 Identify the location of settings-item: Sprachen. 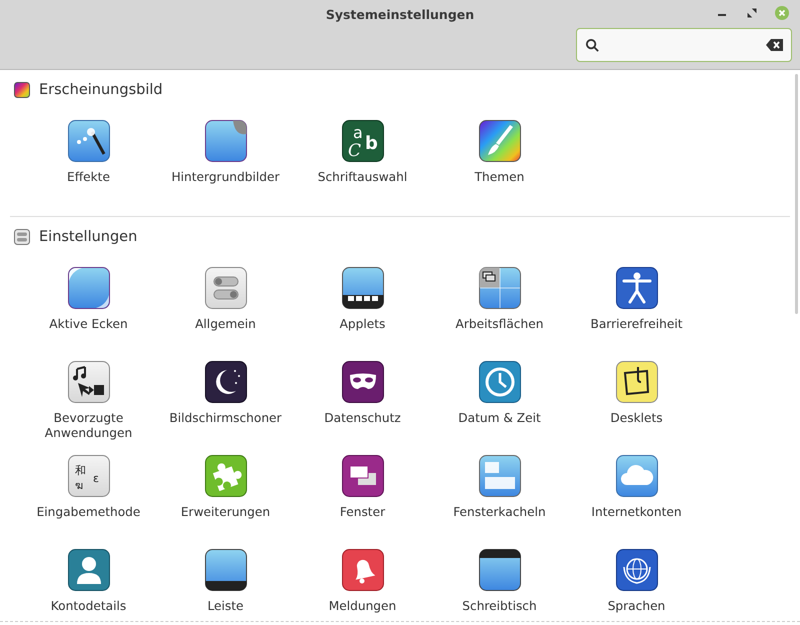
(636, 587).